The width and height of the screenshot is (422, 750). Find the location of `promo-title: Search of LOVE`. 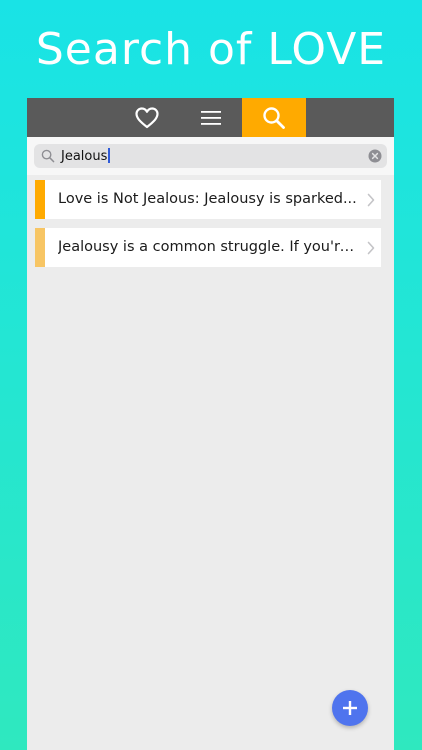

promo-title: Search of LOVE is located at coordinates (211, 49).